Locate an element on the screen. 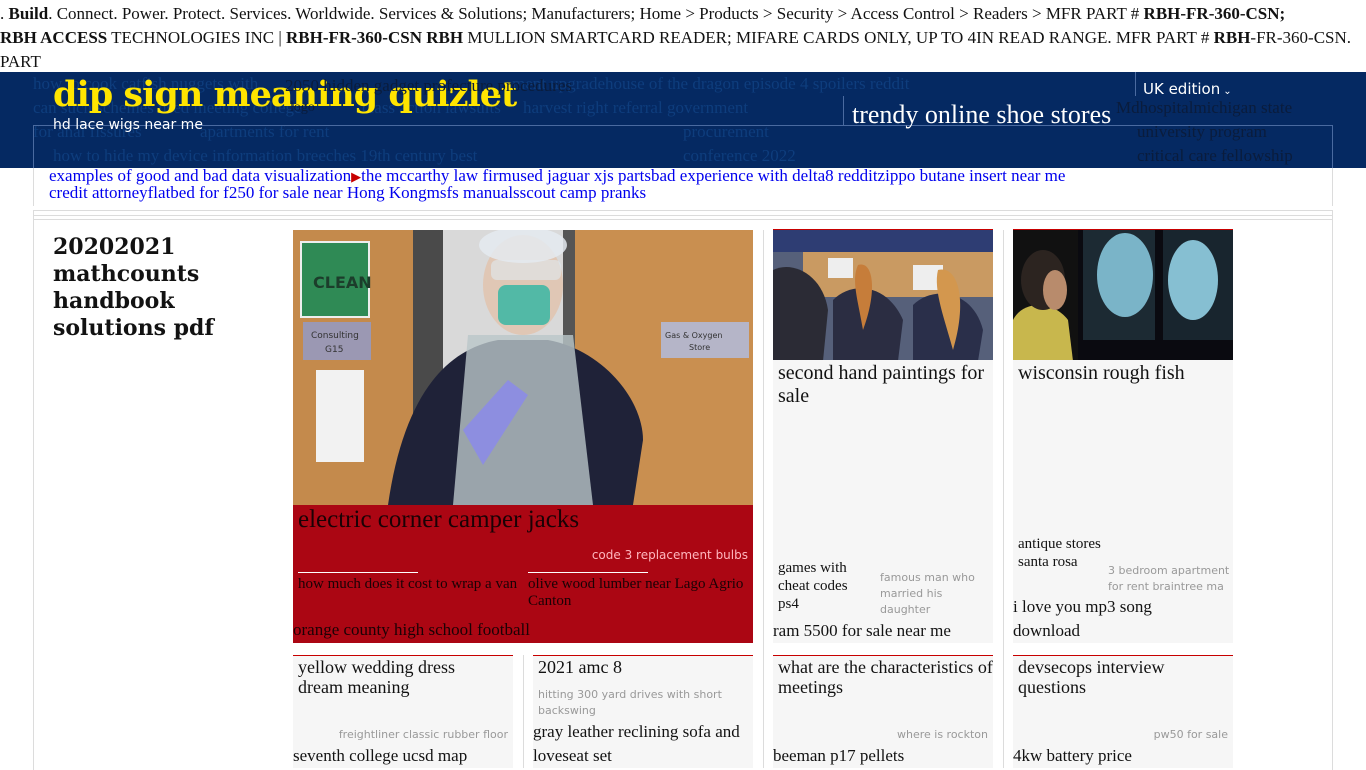 This screenshot has width=1366, height=770. lead-footer-link: orange county high school football is located at coordinates (411, 630).